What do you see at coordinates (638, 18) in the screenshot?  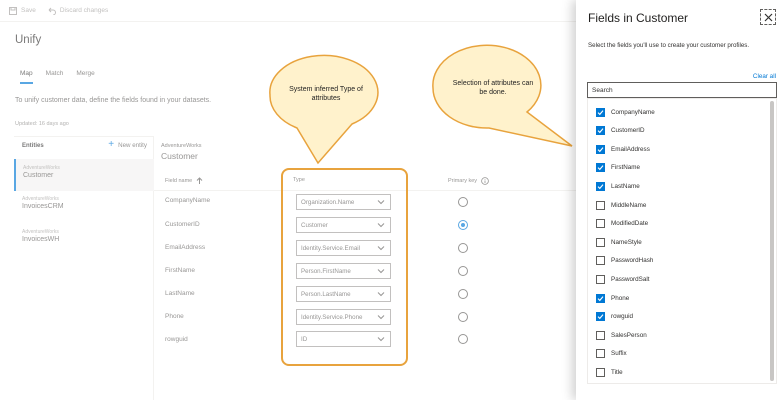 I see `panel-title: Fields in Customer` at bounding box center [638, 18].